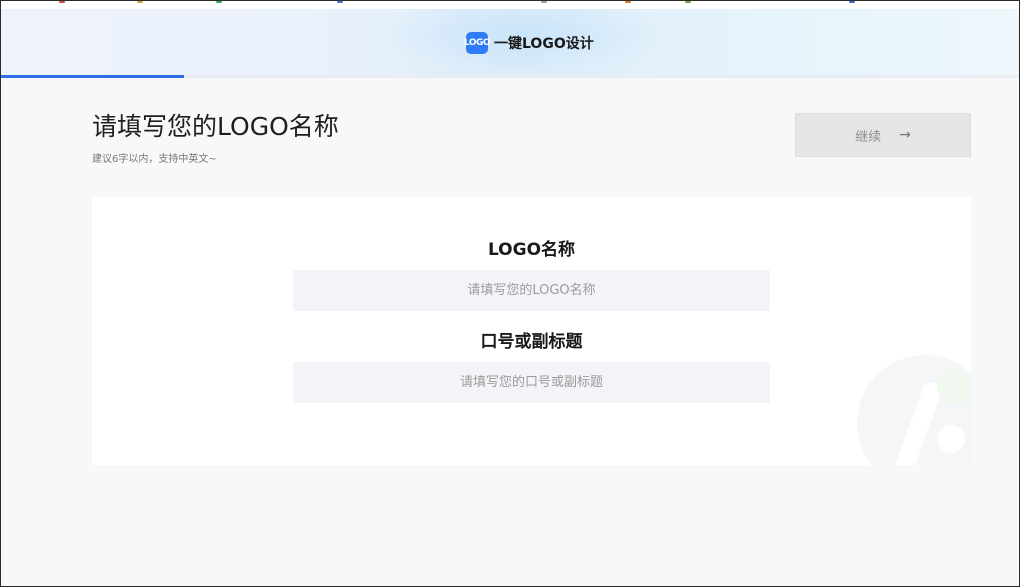 The height and width of the screenshot is (587, 1020). What do you see at coordinates (531, 382) in the screenshot?
I see `slogan-input` at bounding box center [531, 382].